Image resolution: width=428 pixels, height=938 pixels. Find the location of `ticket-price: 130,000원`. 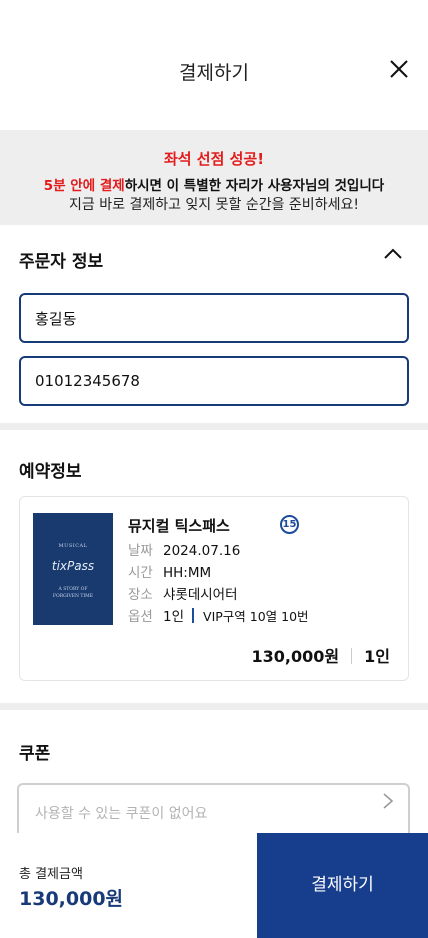

ticket-price: 130,000원 is located at coordinates (295, 656).